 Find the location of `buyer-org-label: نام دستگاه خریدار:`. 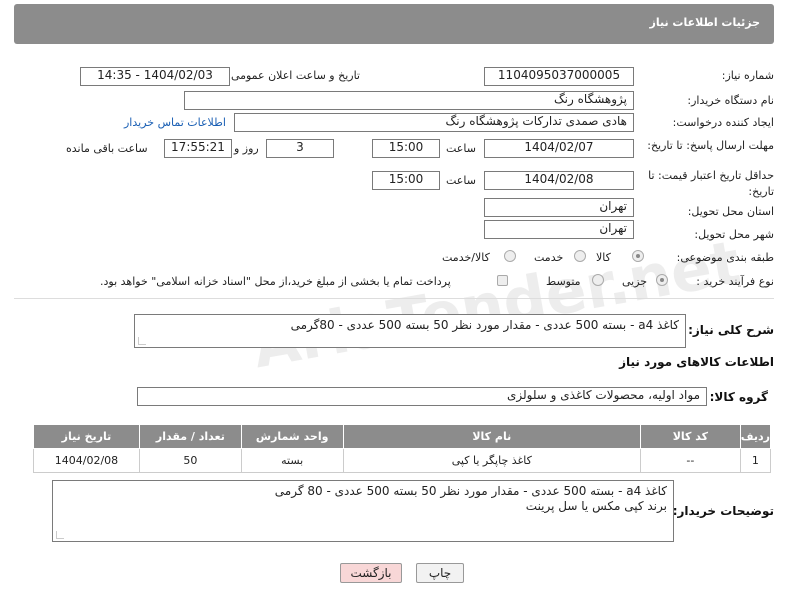

buyer-org-label: نام دستگاه خریدار: is located at coordinates (730, 100).